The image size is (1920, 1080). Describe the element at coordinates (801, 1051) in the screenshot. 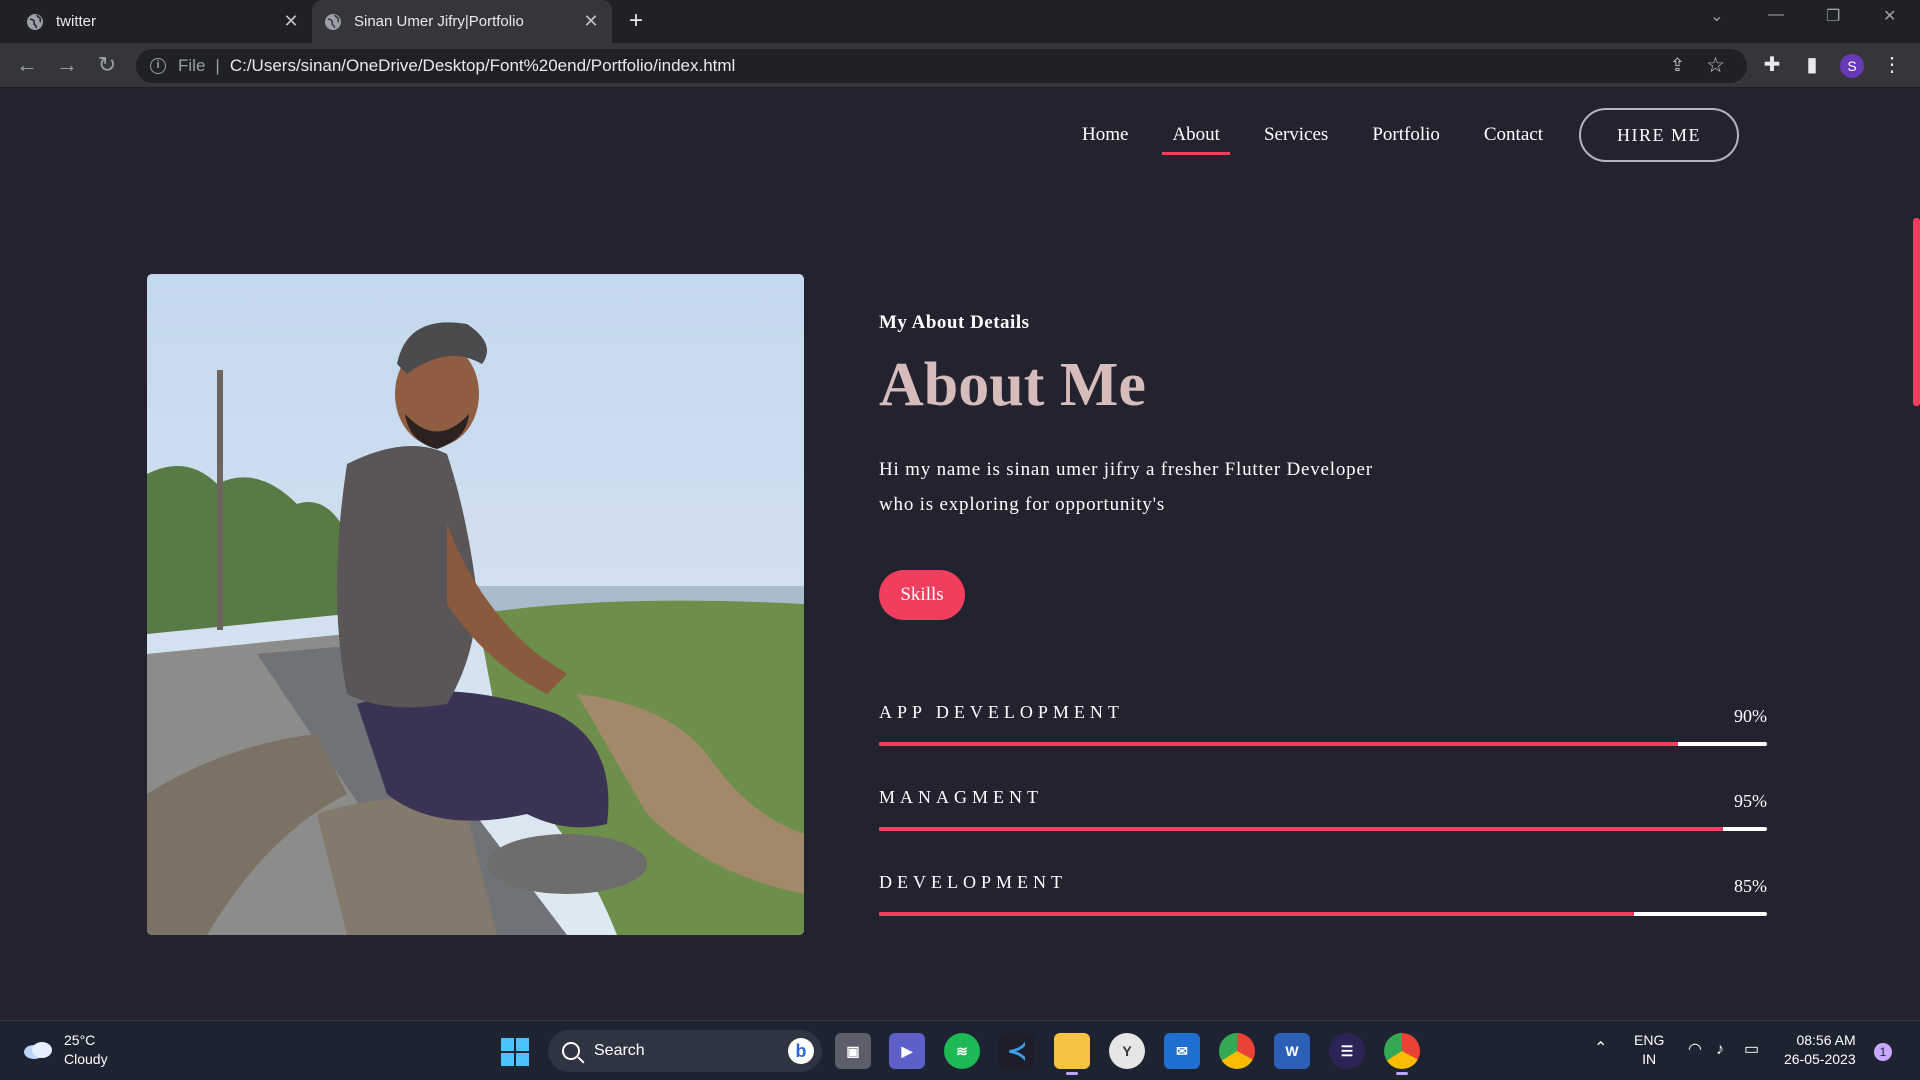

I see `bing-icon: b` at that location.